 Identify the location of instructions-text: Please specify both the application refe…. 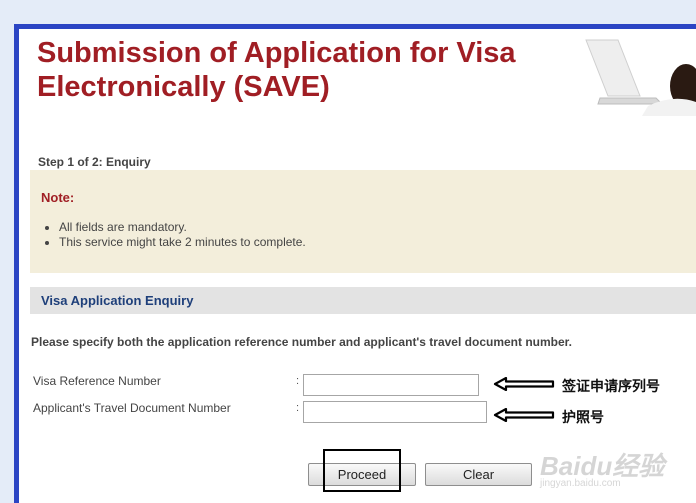
(301, 342).